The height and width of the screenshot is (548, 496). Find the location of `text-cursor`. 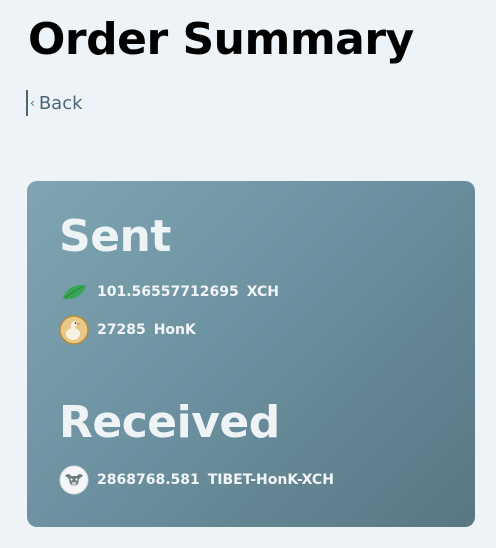

text-cursor is located at coordinates (27, 103).